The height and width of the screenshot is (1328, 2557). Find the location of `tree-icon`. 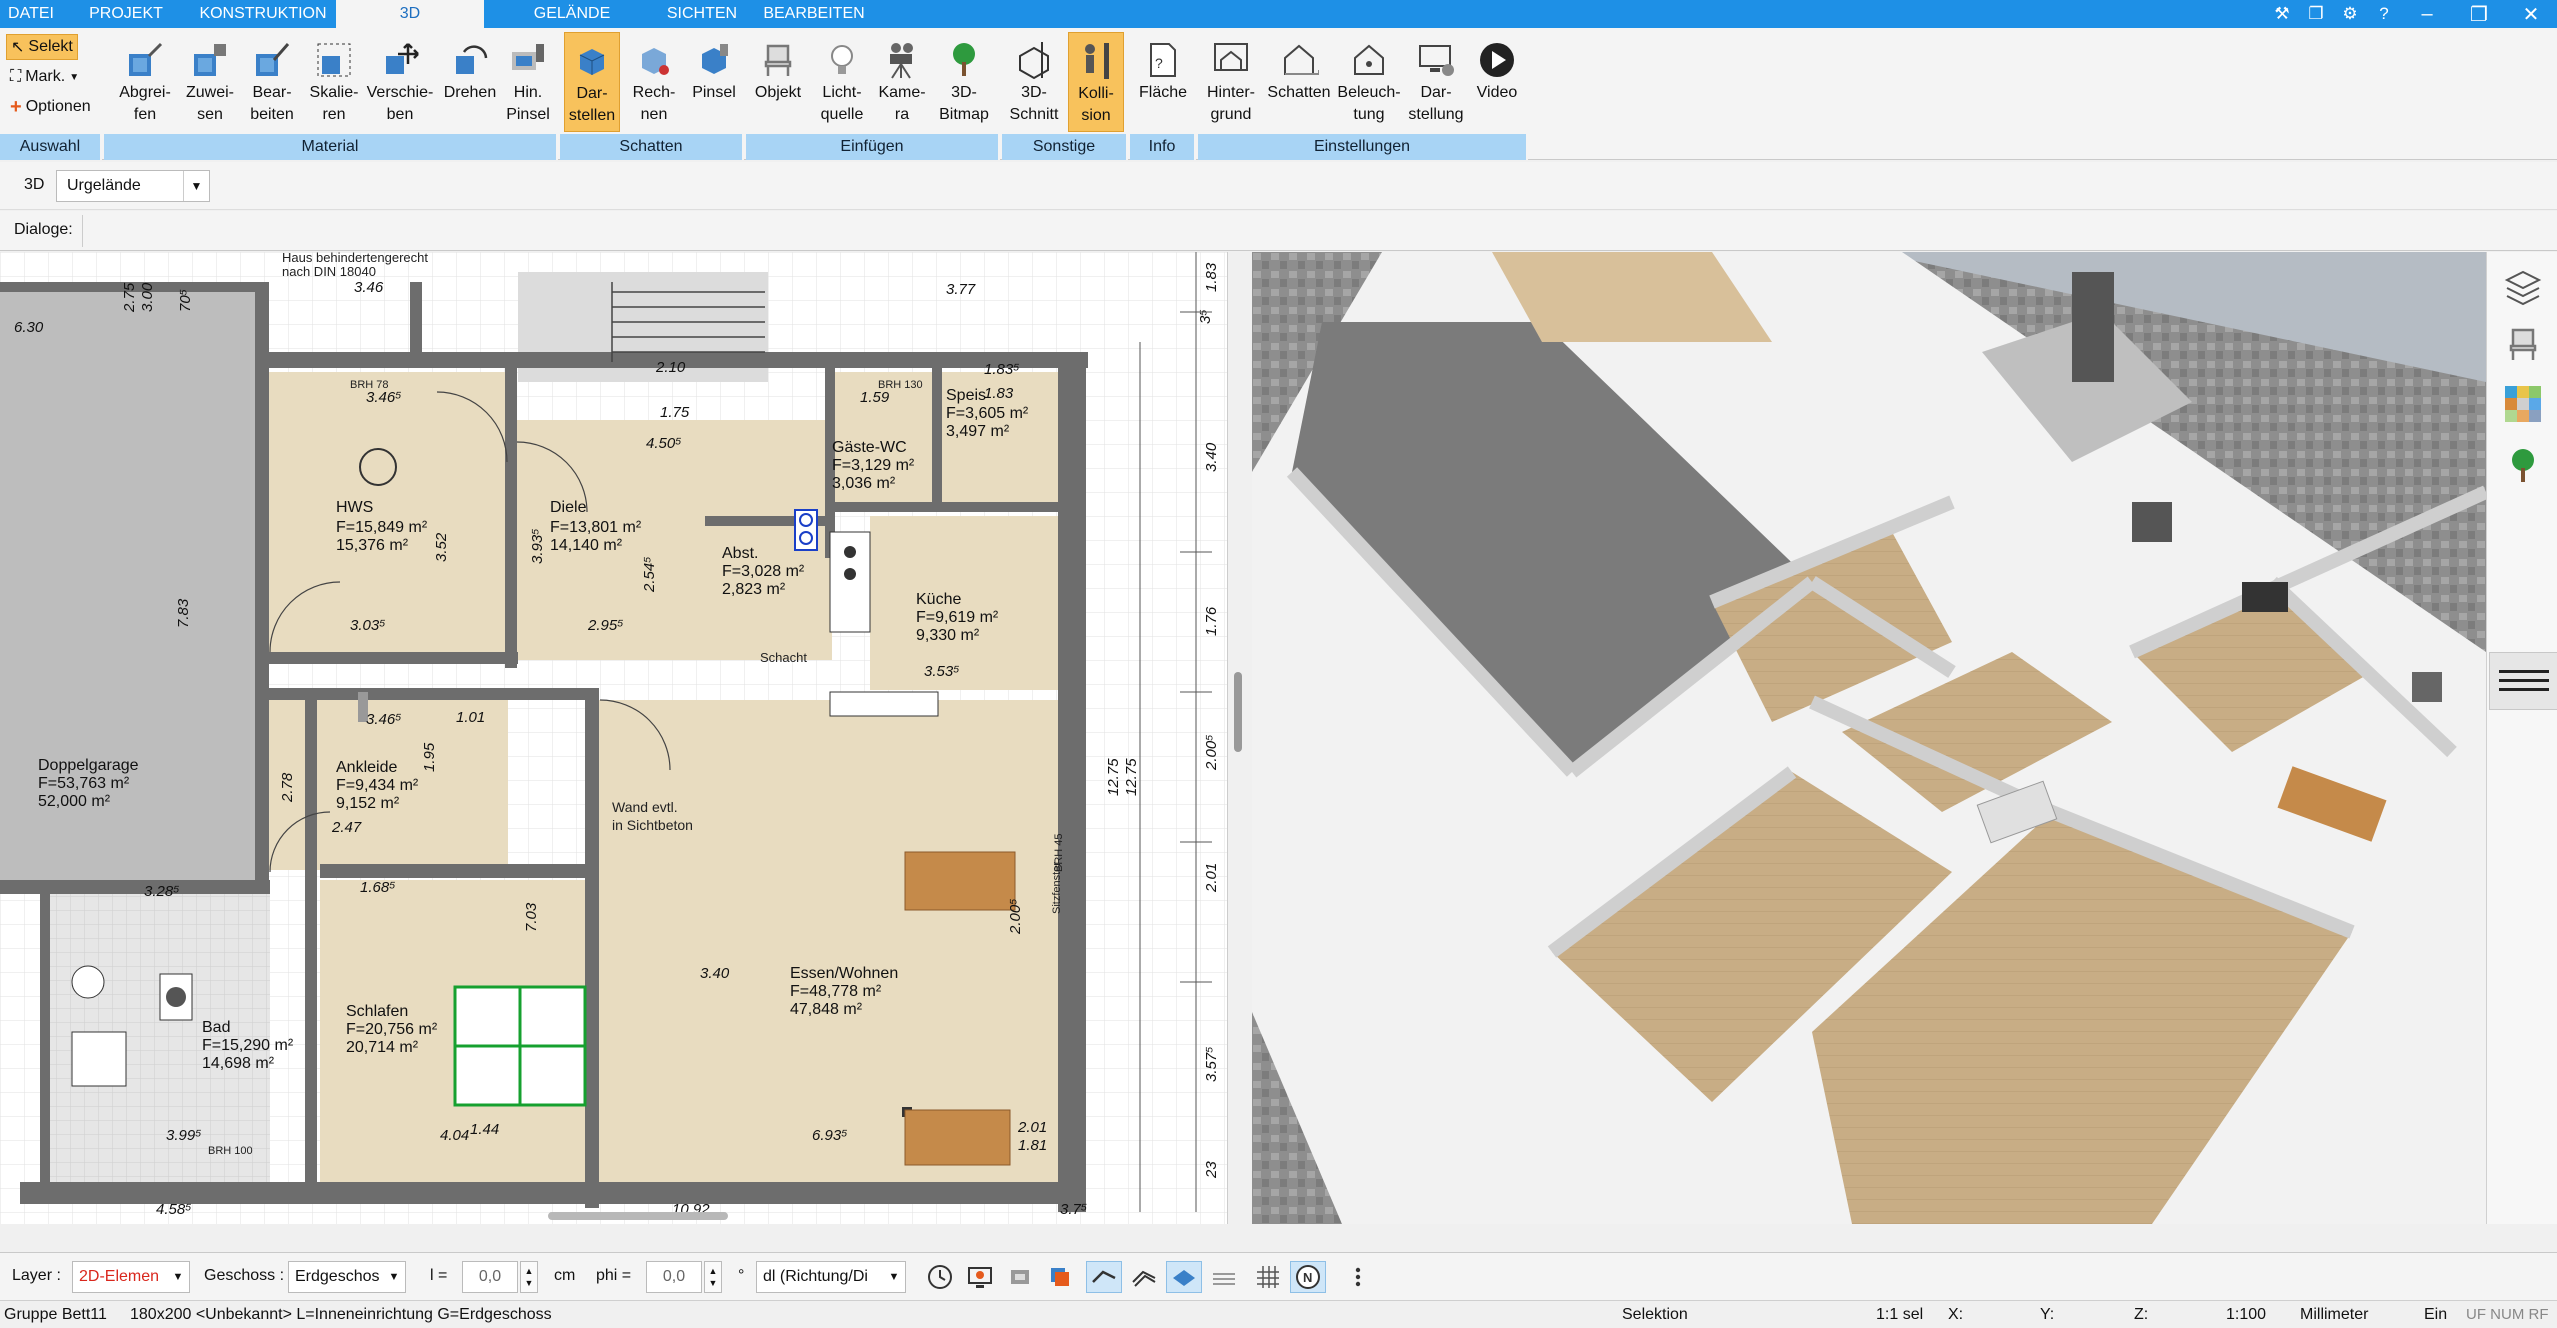

tree-icon is located at coordinates (2523, 466).